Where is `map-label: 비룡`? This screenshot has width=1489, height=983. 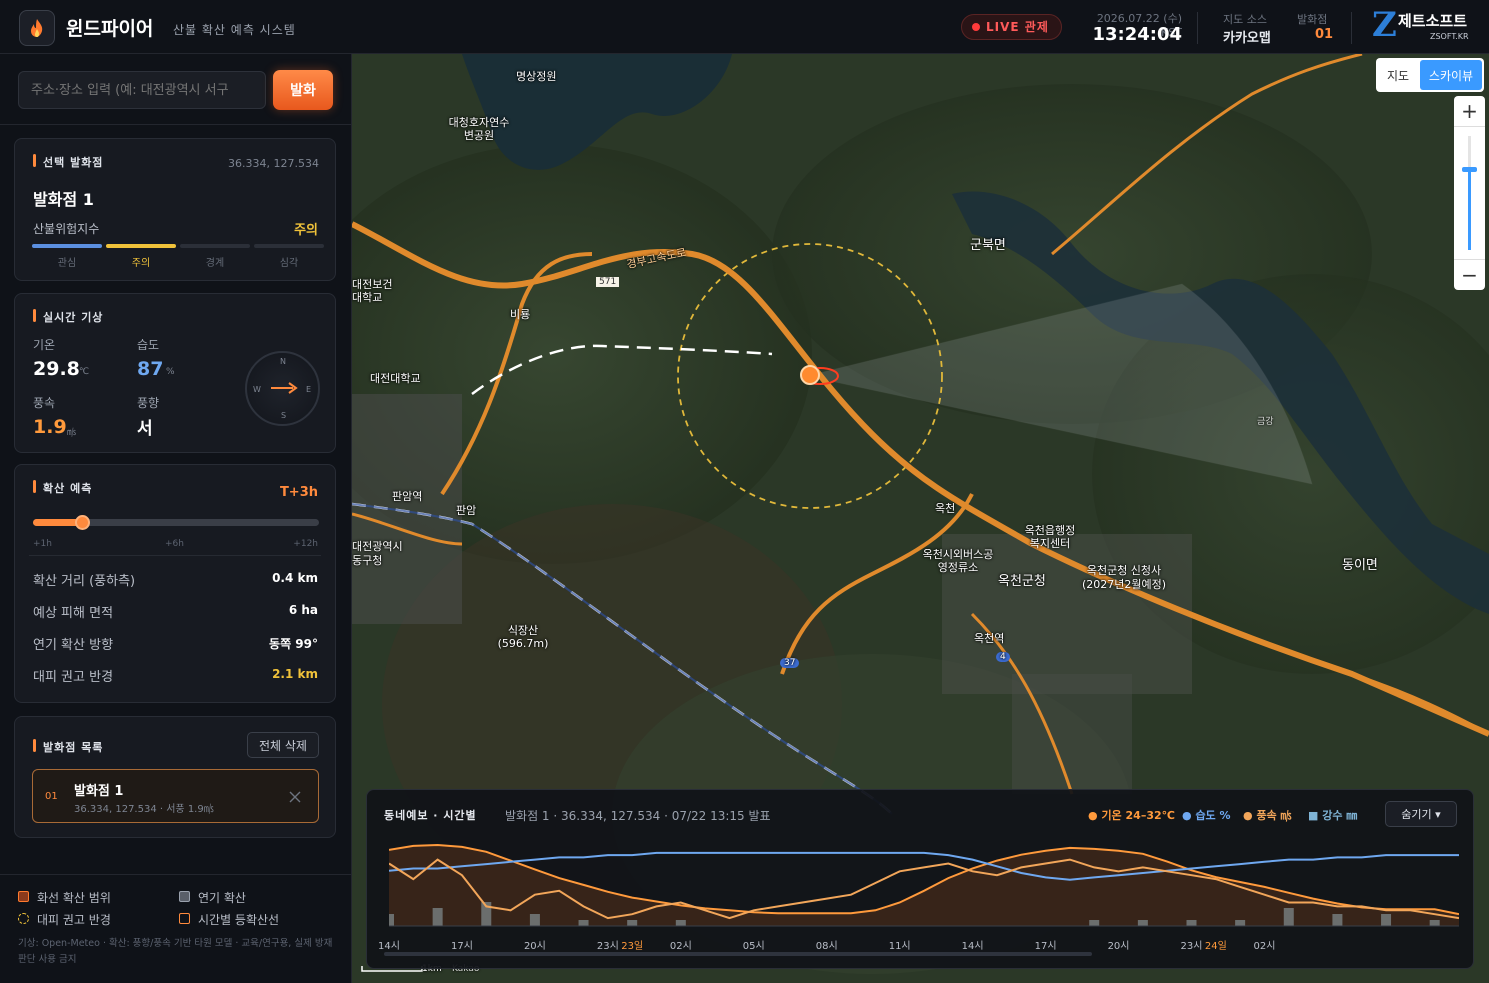
map-label: 비룡 is located at coordinates (520, 314).